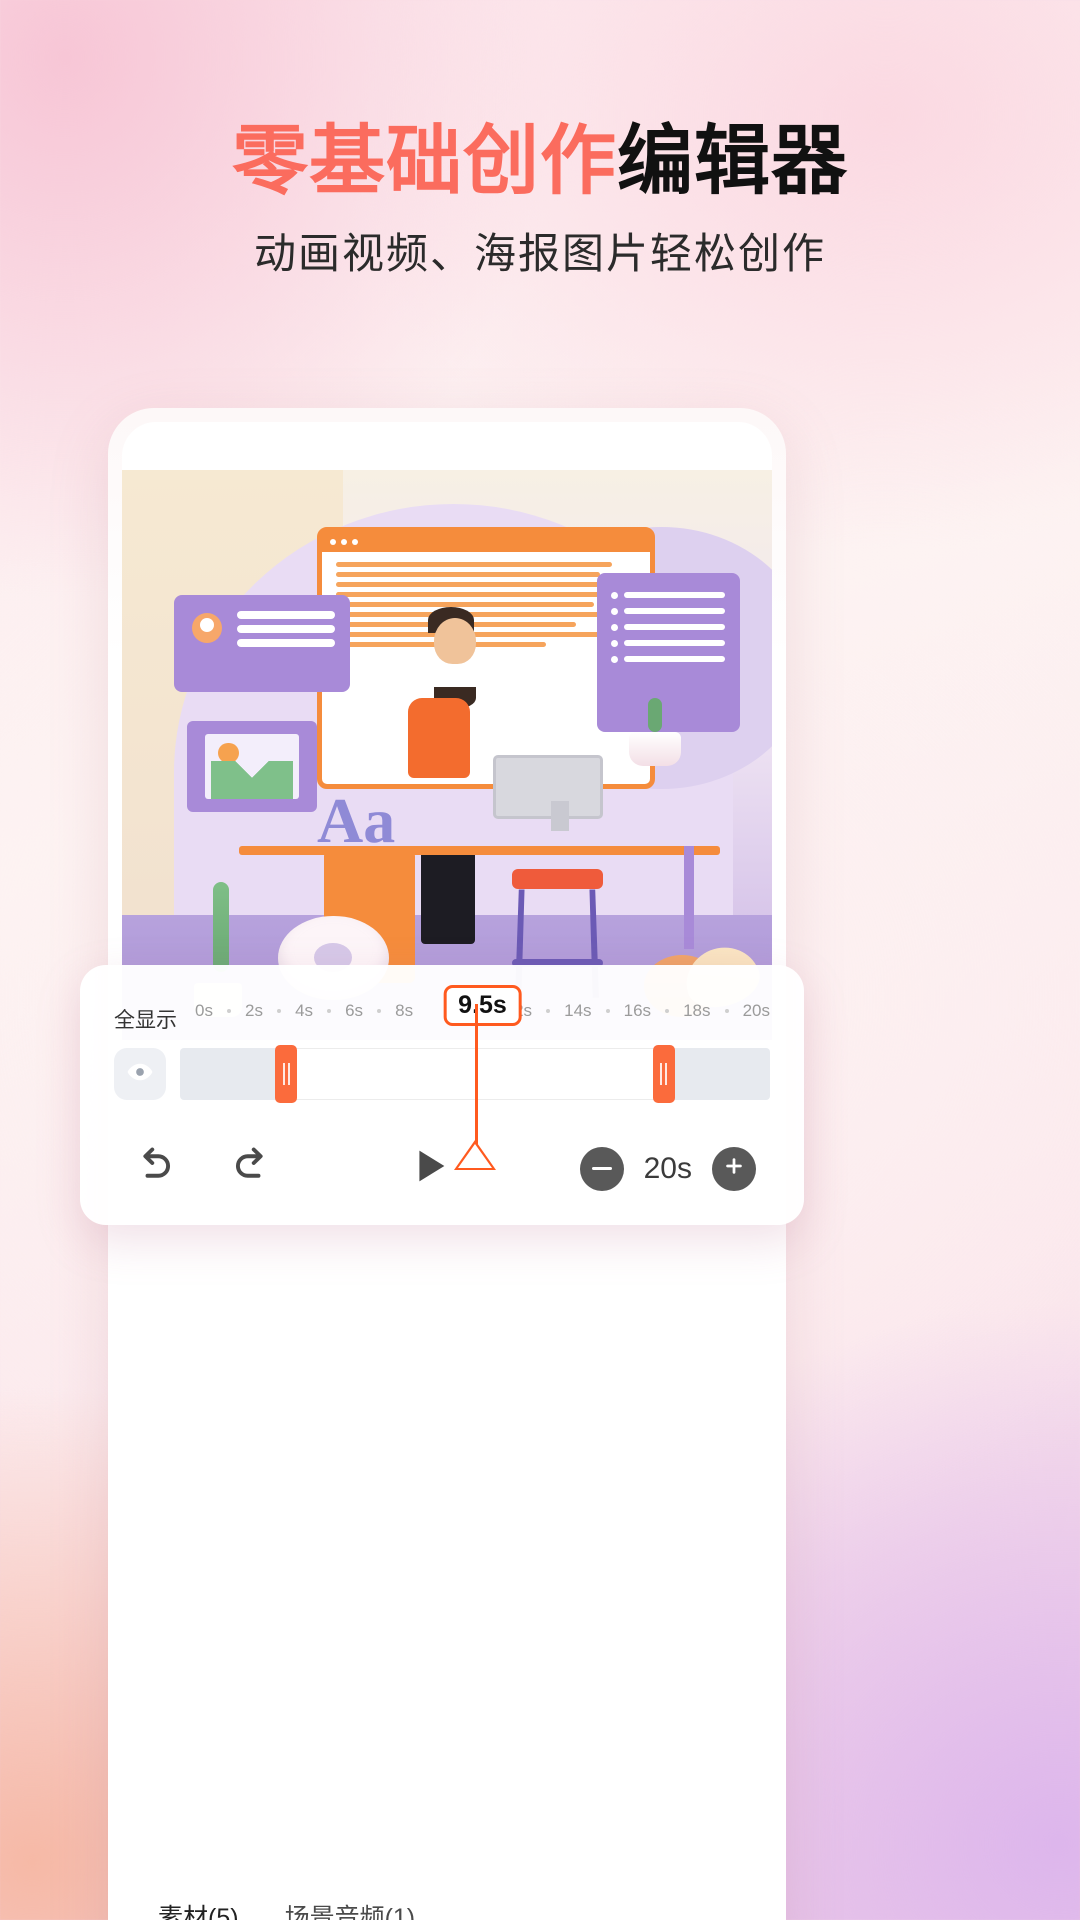 This screenshot has height=1920, width=1080. What do you see at coordinates (476, 1074) in the screenshot?
I see `playhead-line` at bounding box center [476, 1074].